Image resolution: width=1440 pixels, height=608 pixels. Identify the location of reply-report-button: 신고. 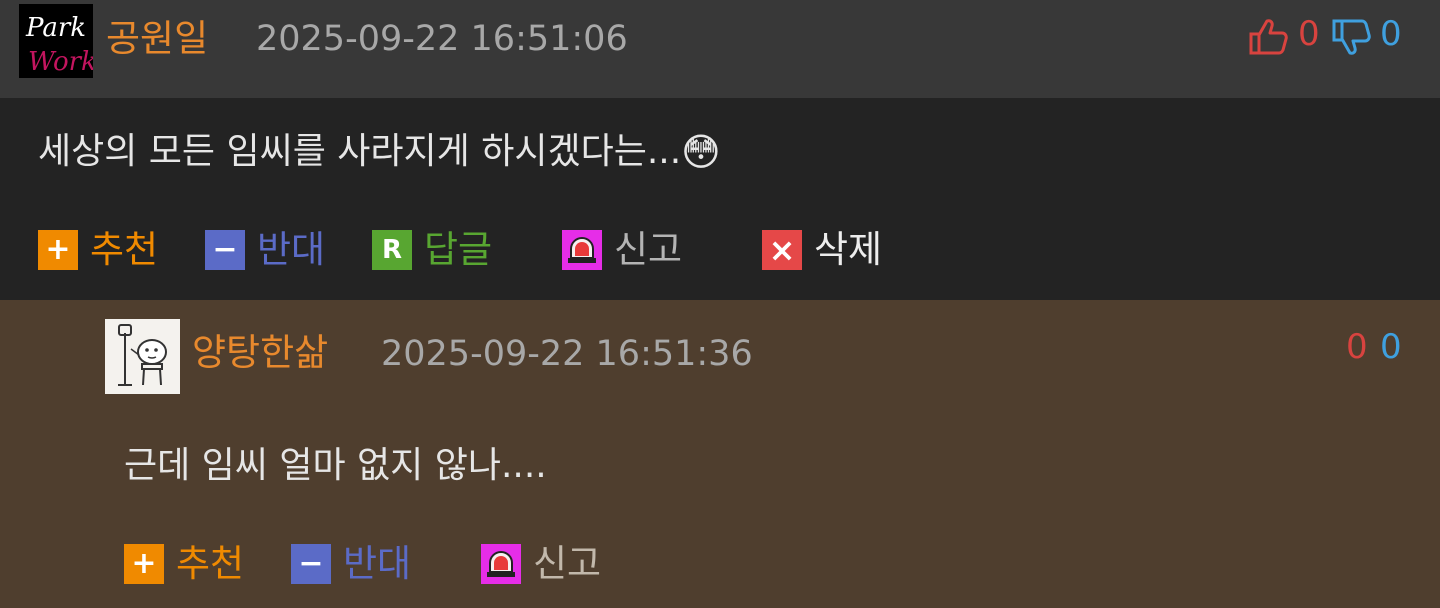
(541, 564).